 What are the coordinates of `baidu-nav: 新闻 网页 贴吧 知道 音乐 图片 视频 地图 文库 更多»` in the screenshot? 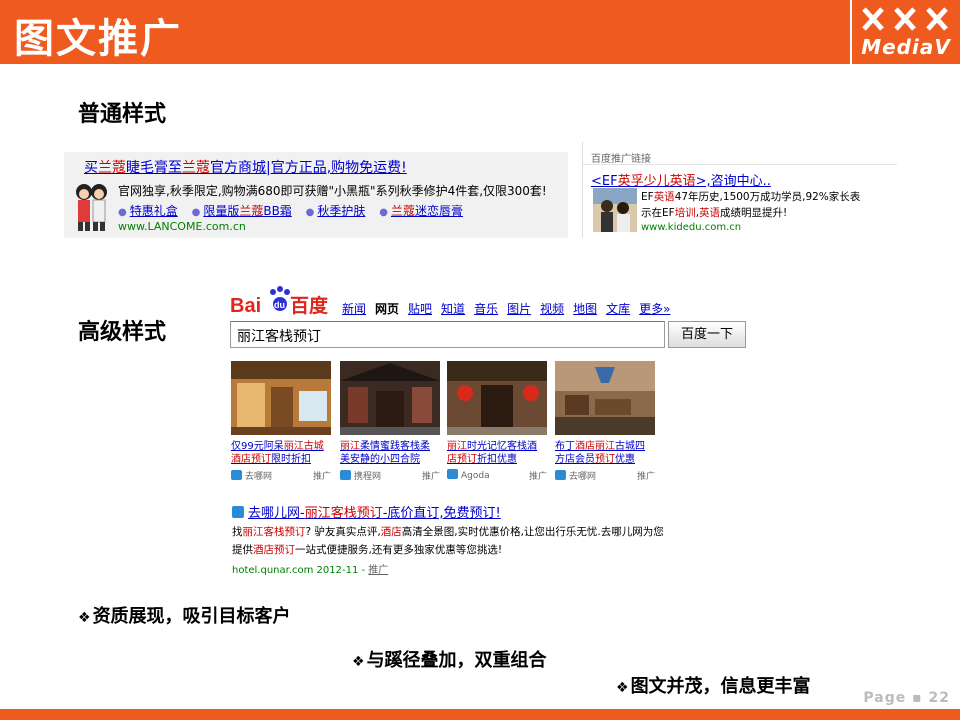 It's located at (510, 308).